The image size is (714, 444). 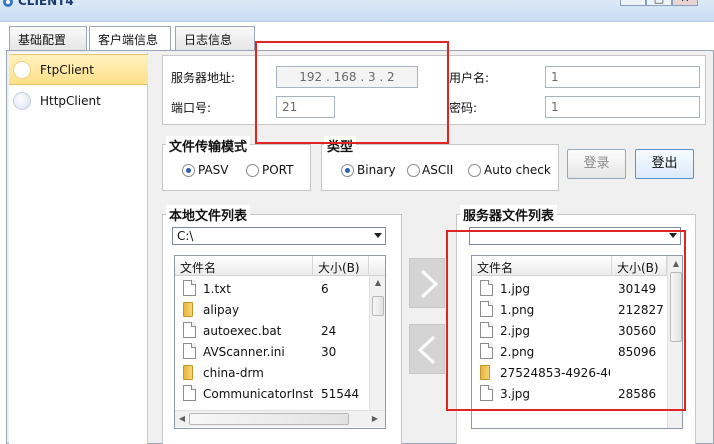 I want to click on annotation-box-server, so click(x=352, y=92).